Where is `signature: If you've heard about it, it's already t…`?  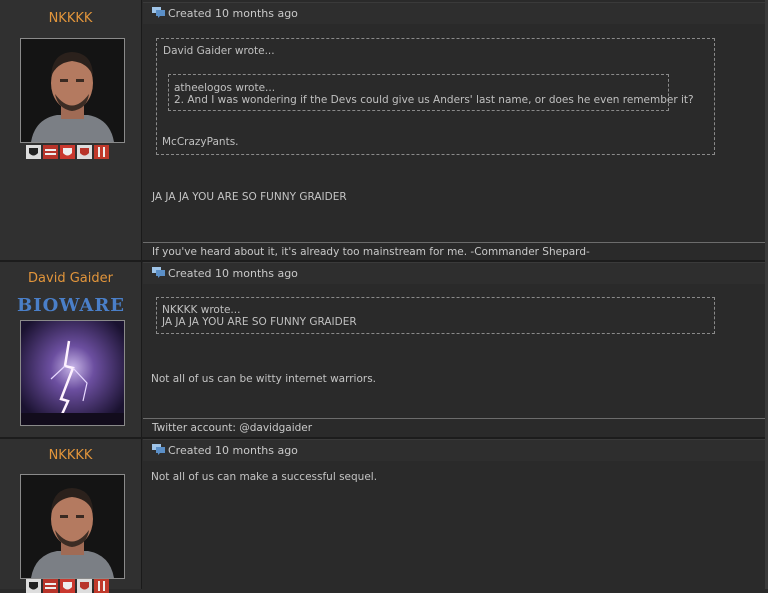
signature: If you've heard about it, it's already t… is located at coordinates (454, 251).